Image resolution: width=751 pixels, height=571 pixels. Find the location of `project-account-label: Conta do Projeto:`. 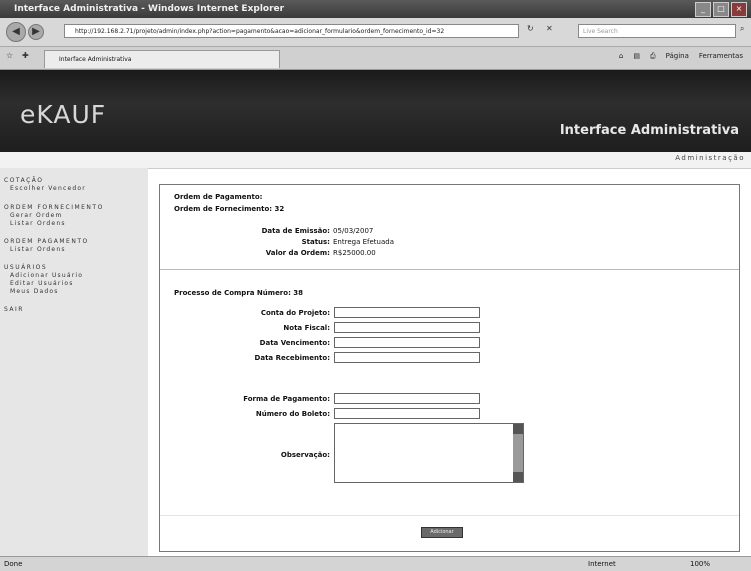

project-account-label: Conta do Projeto: is located at coordinates (295, 313).